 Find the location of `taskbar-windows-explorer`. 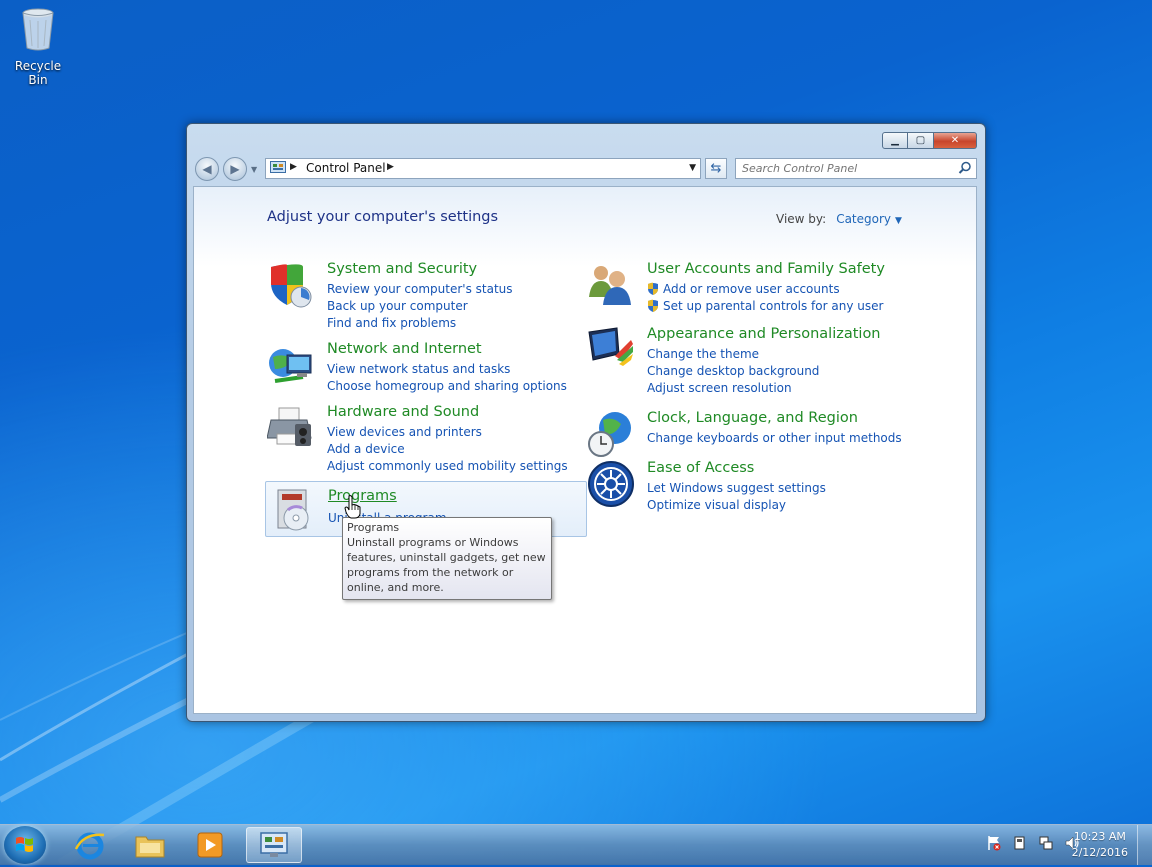

taskbar-windows-explorer is located at coordinates (150, 845).